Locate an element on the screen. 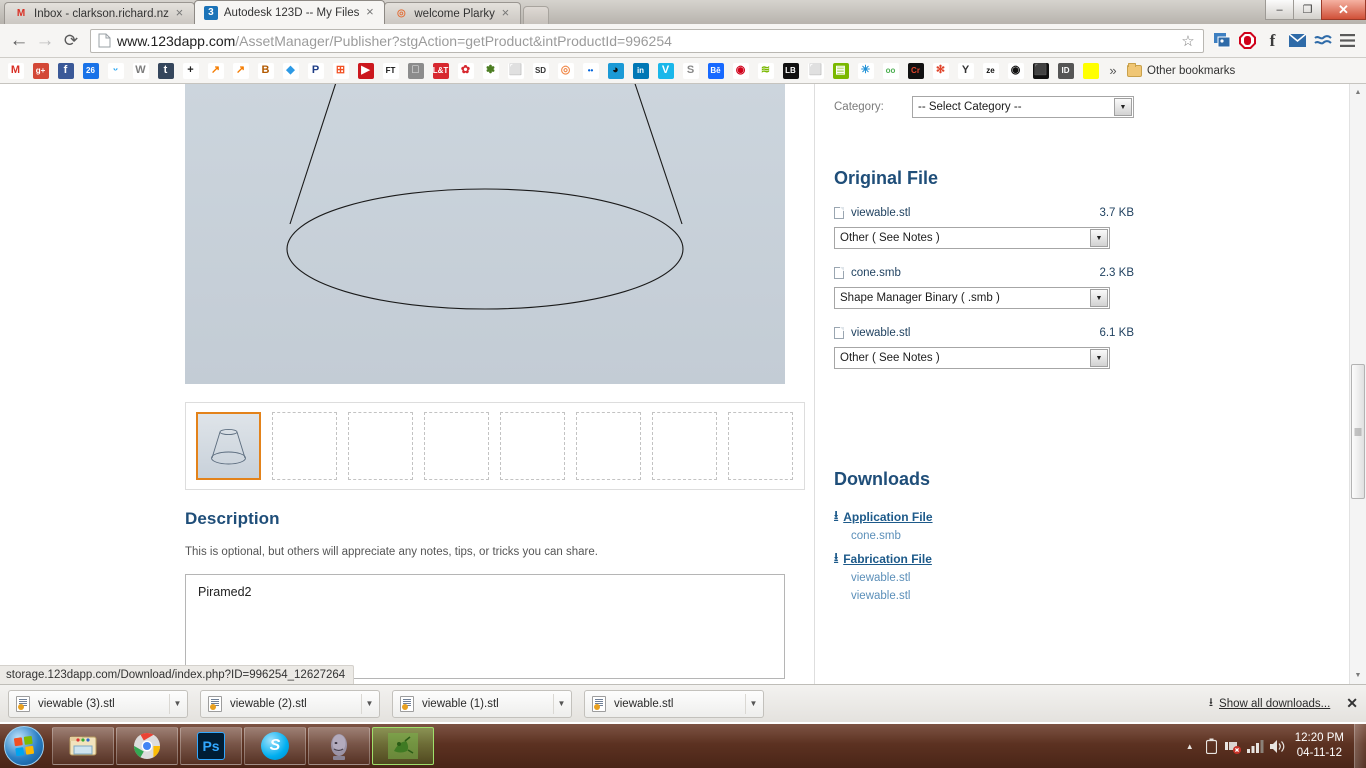 The height and width of the screenshot is (768, 1366). bookmark-paypal-icon: P is located at coordinates (315, 71).